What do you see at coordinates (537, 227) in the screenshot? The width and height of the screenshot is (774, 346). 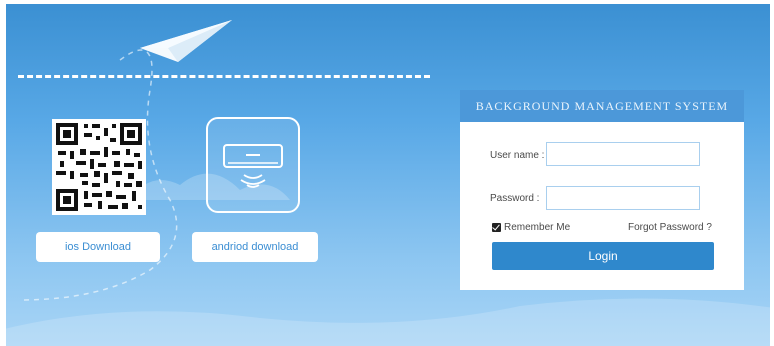 I see `remember-label: Remember Me` at bounding box center [537, 227].